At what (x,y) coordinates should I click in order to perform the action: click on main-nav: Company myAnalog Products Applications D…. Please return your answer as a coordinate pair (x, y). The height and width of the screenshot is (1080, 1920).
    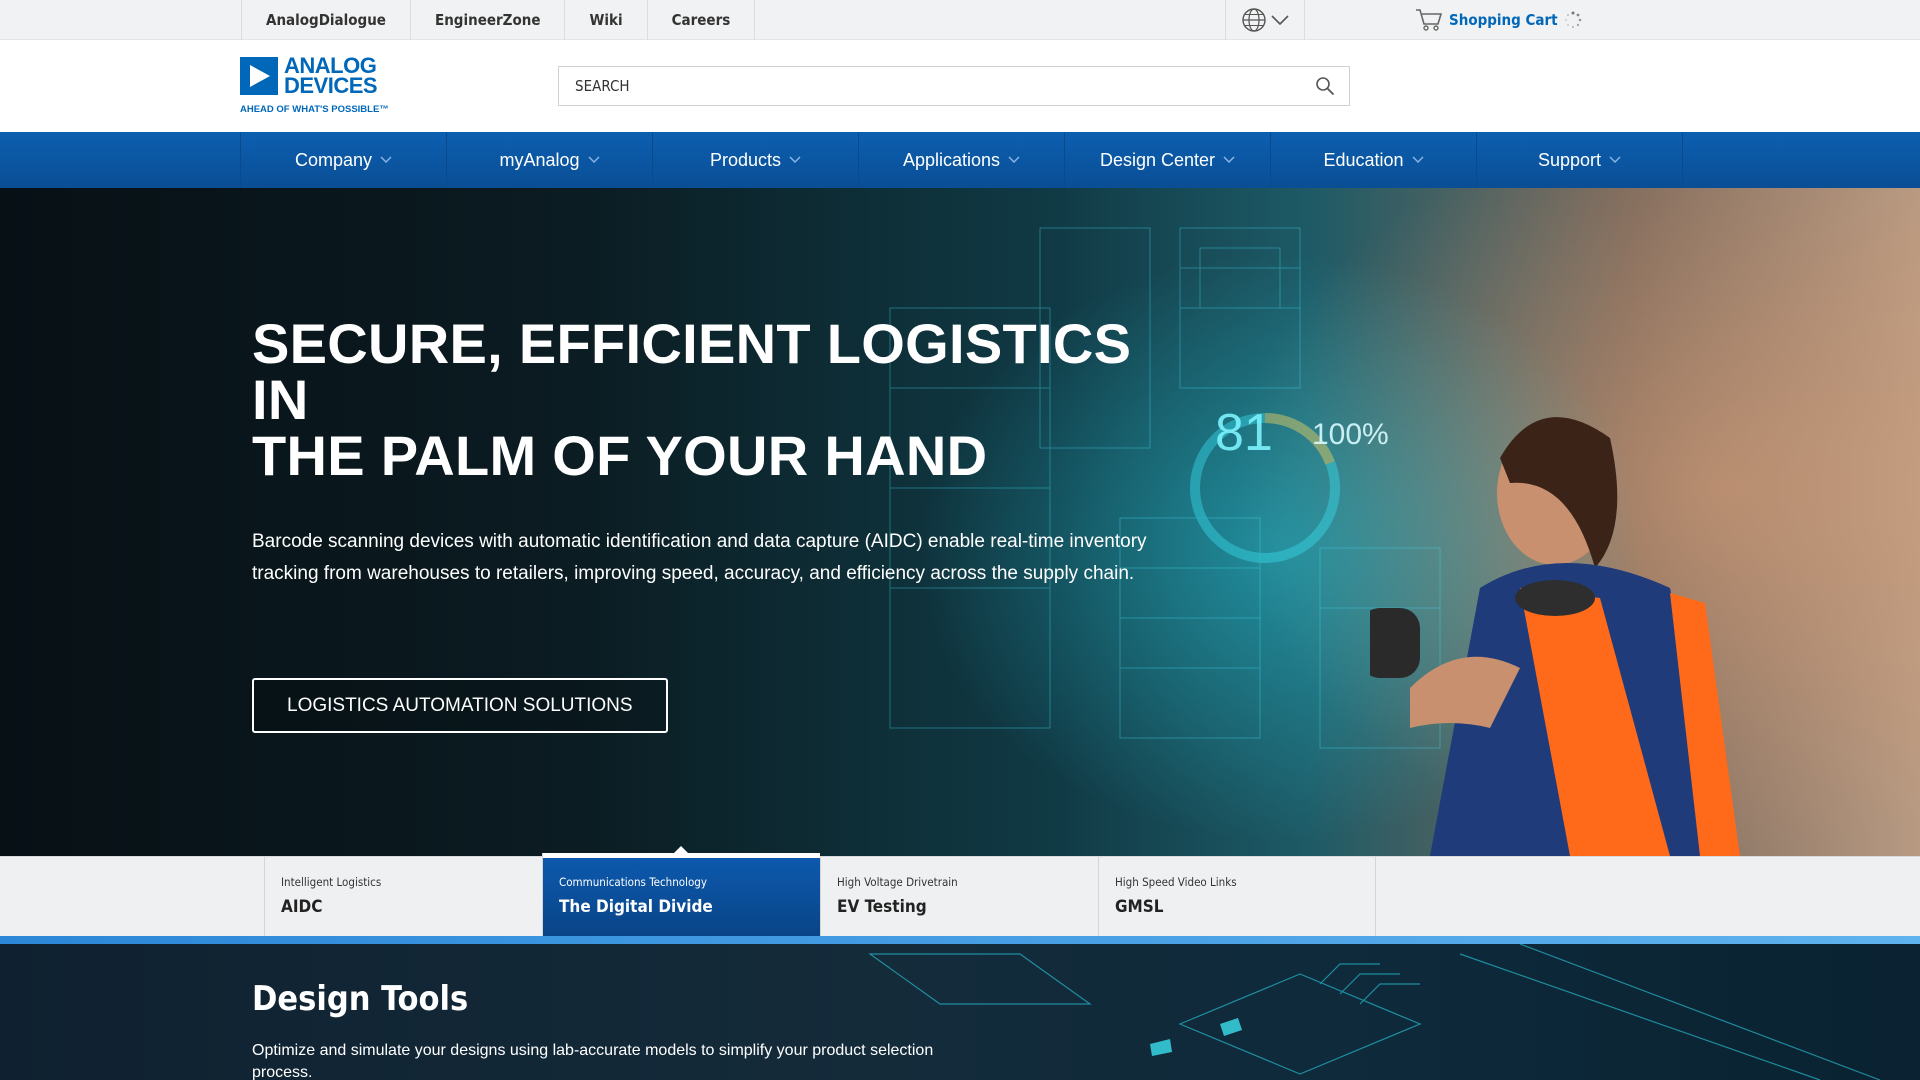
    Looking at the image, I should click on (960, 160).